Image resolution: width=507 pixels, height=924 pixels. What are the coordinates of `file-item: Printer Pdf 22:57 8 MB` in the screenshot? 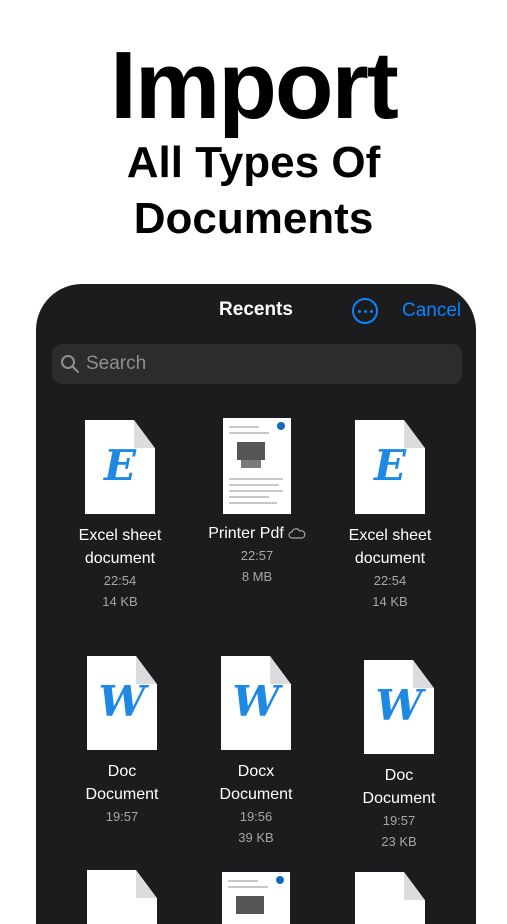 It's located at (257, 502).